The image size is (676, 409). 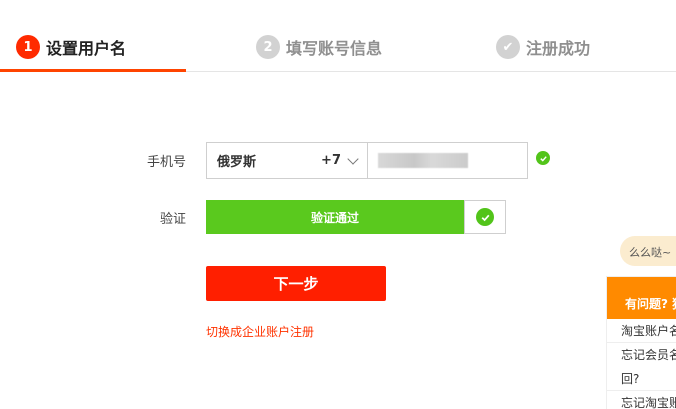 What do you see at coordinates (172, 219) in the screenshot?
I see `verify-label: 验证` at bounding box center [172, 219].